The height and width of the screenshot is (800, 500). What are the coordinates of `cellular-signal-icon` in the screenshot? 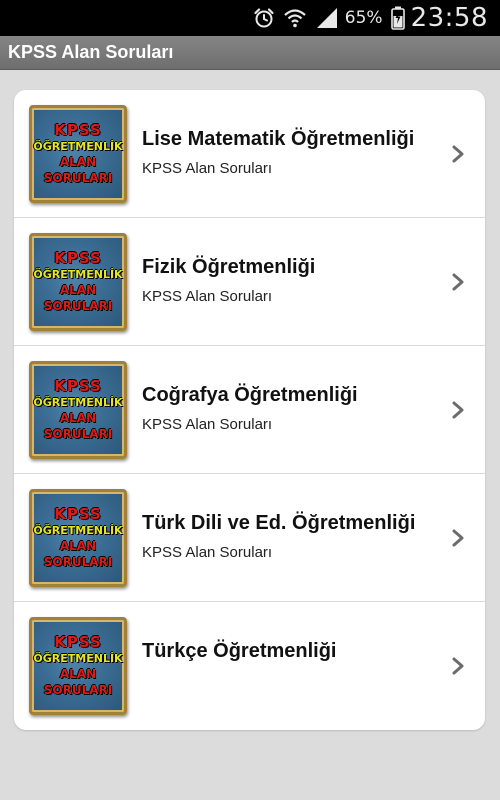 It's located at (327, 18).